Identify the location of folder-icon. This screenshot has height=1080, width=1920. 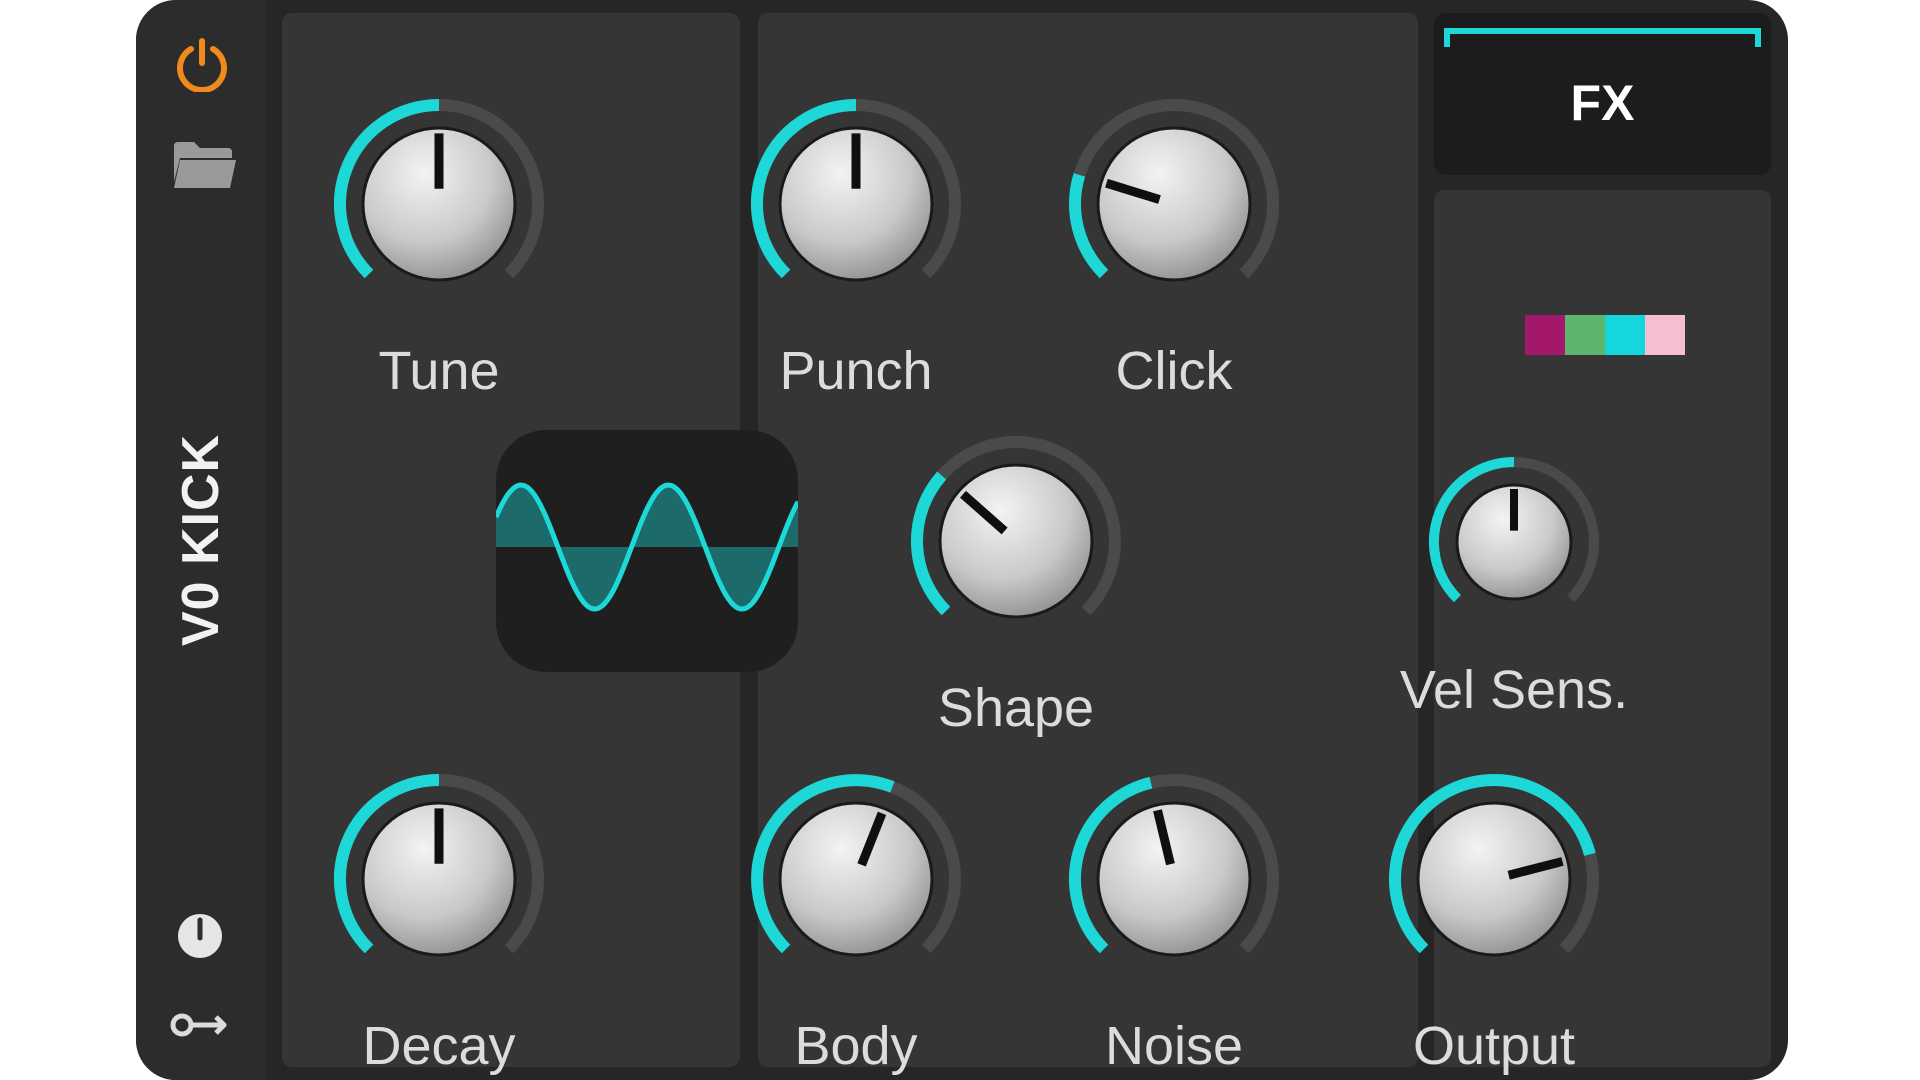
(205, 167).